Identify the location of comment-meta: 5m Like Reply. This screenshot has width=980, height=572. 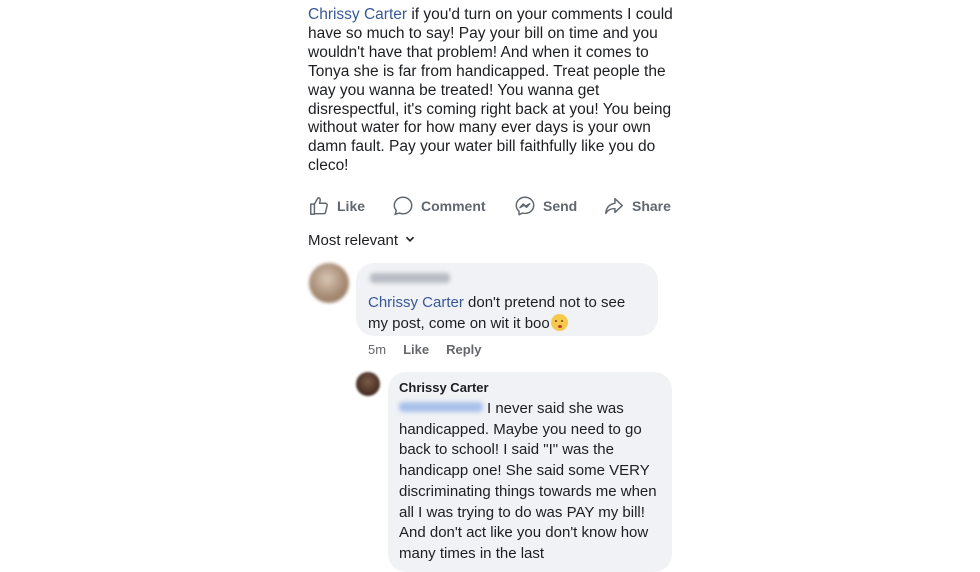
(433, 349).